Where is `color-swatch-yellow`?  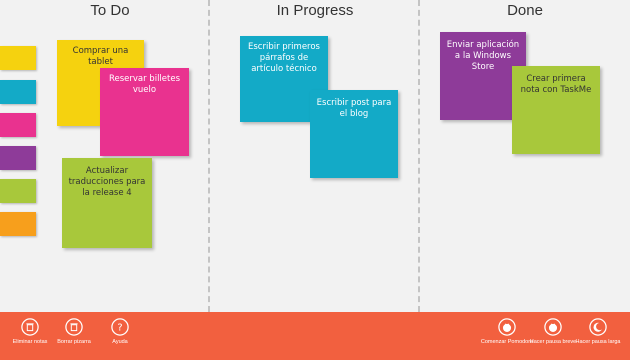
color-swatch-yellow is located at coordinates (18, 58).